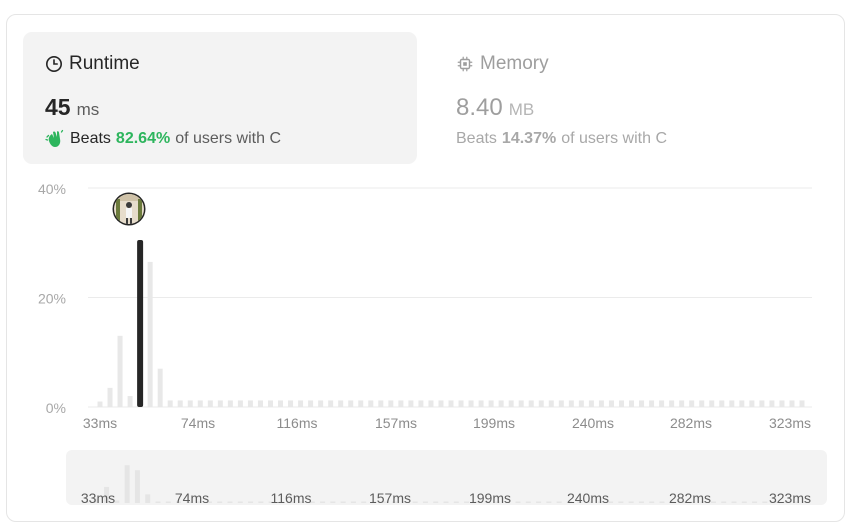 This screenshot has width=847, height=529. What do you see at coordinates (192, 498) in the screenshot?
I see `overview-x-tick-label: 74ms` at bounding box center [192, 498].